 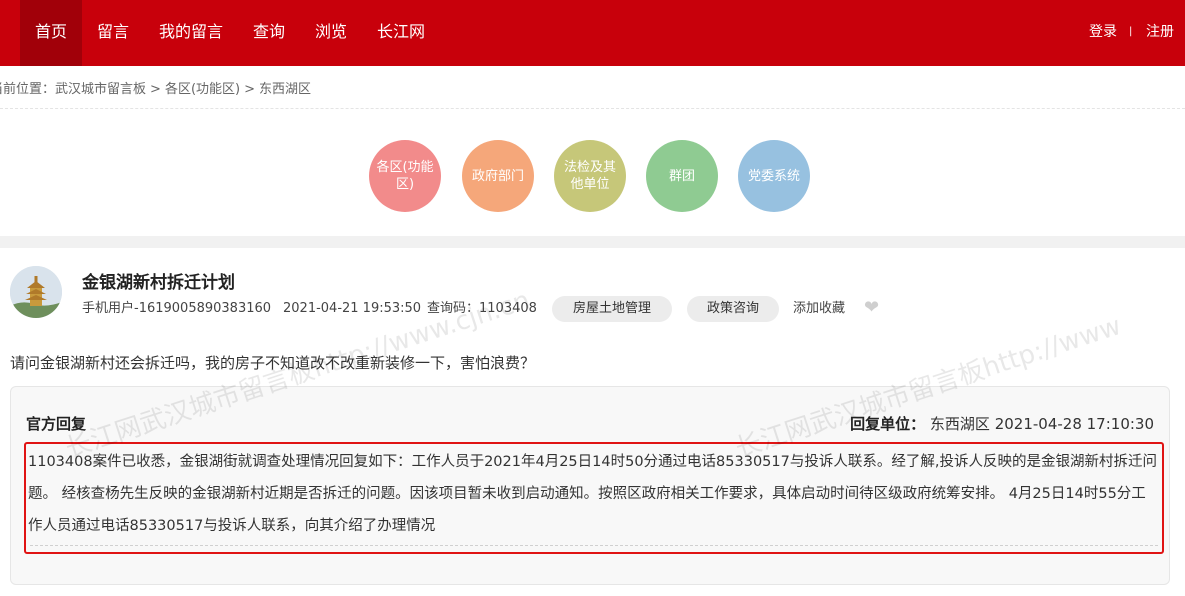 I want to click on breadcrumb: 当前位置：武汉城市留言板 > 各区(功能区) > 东西湖区, so click(x=155, y=87).